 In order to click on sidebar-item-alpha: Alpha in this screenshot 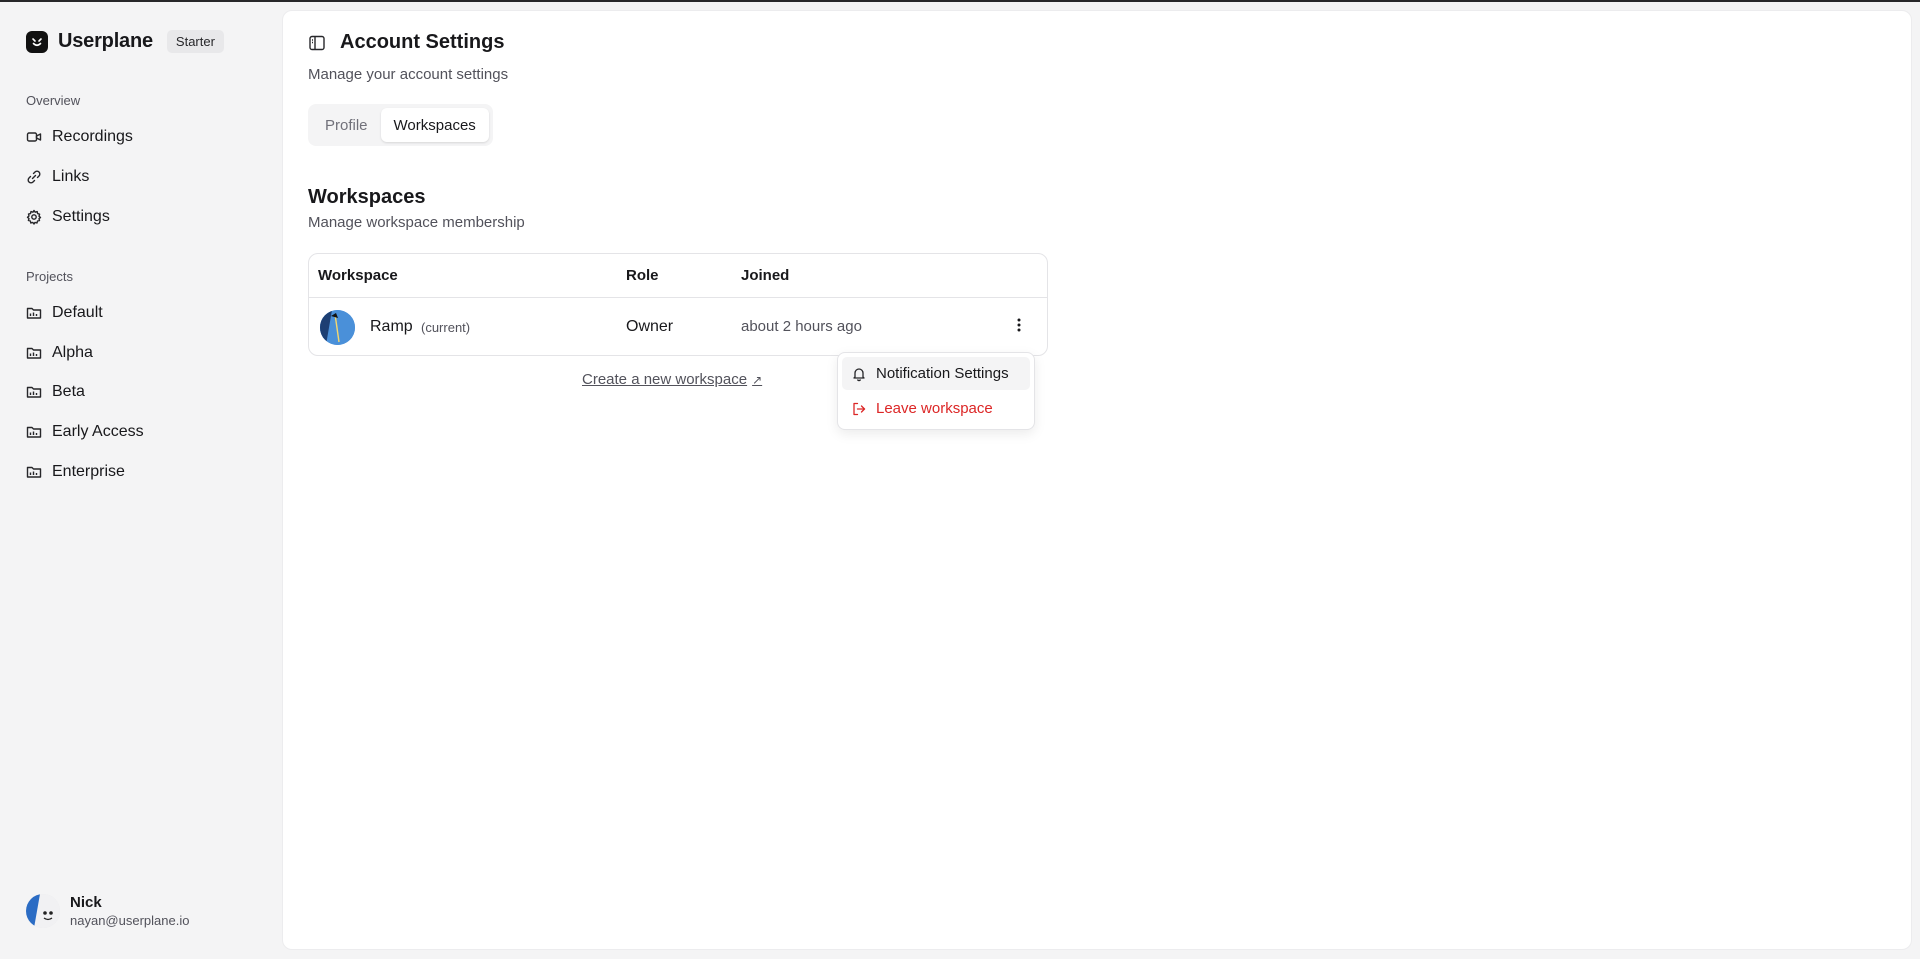, I will do `click(59, 353)`.